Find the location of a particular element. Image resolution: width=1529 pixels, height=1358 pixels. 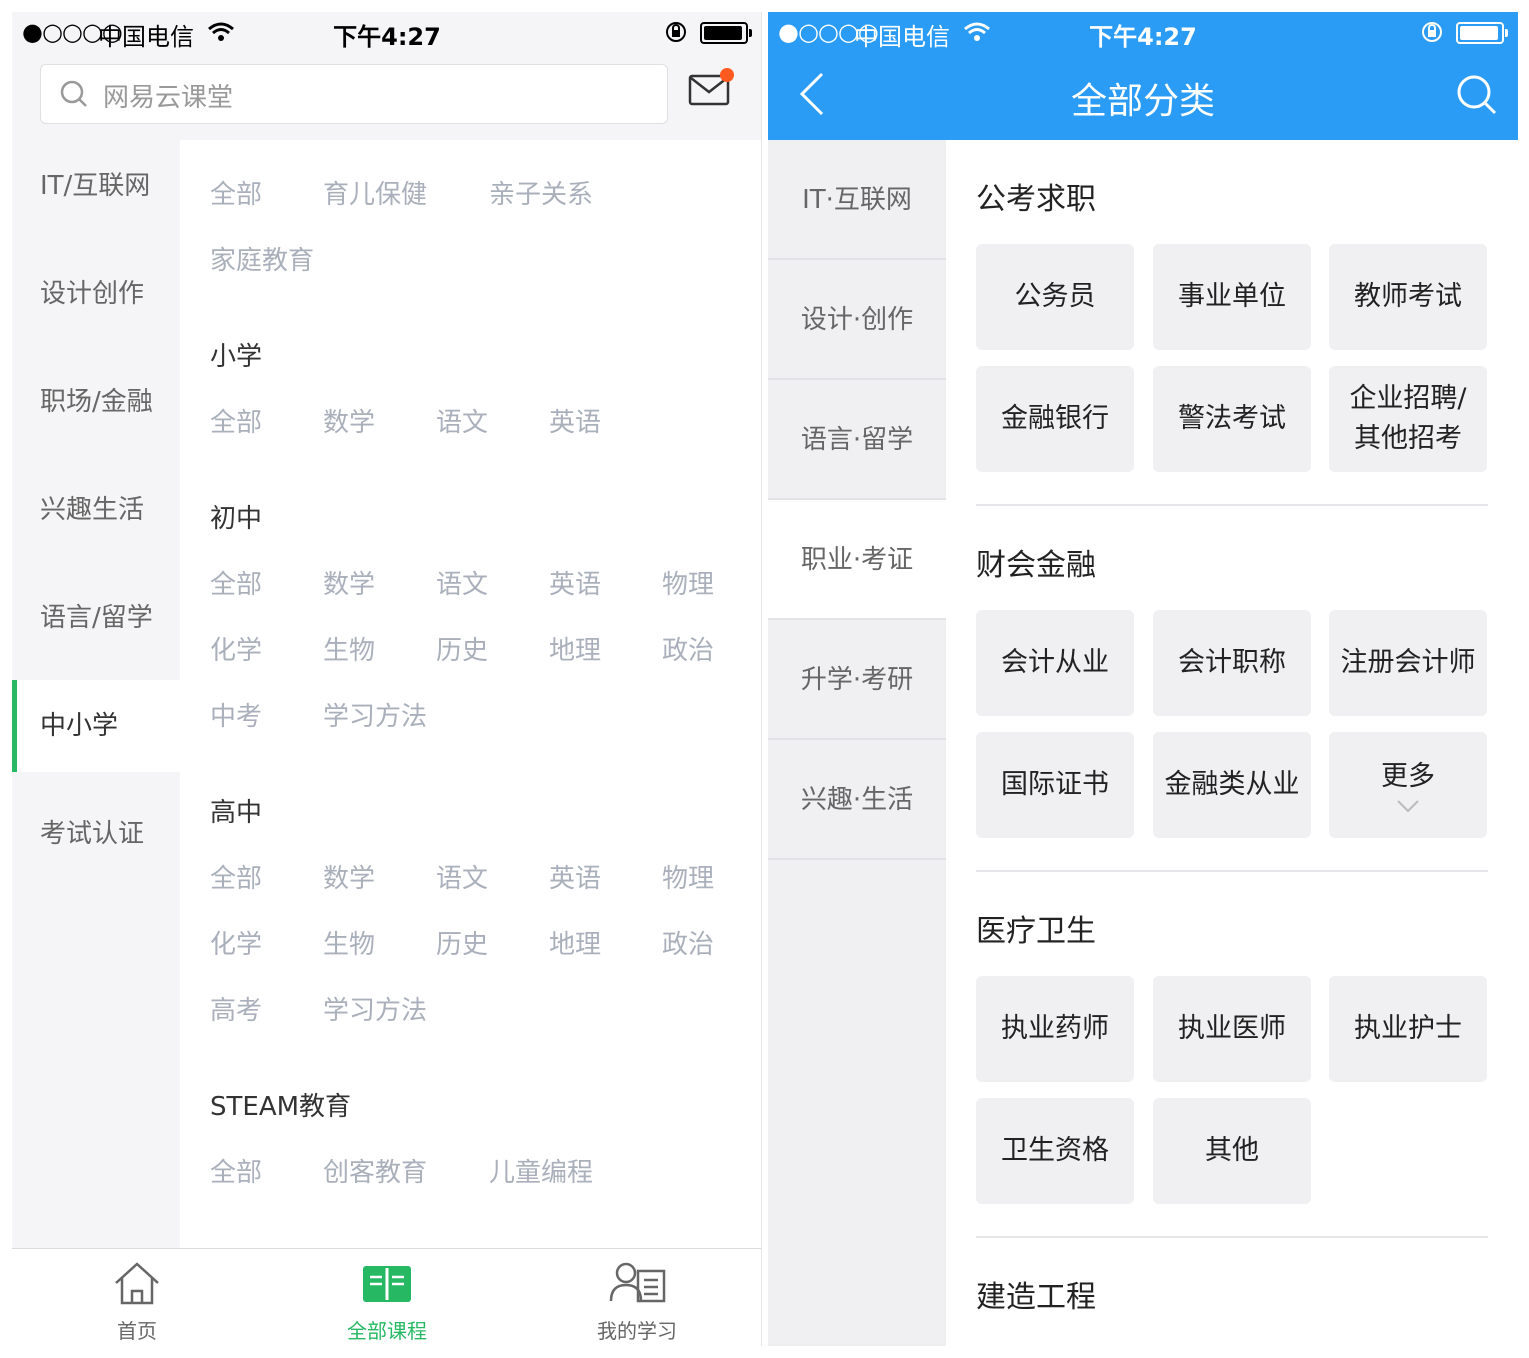

tab-home: 首页 is located at coordinates (137, 1297).